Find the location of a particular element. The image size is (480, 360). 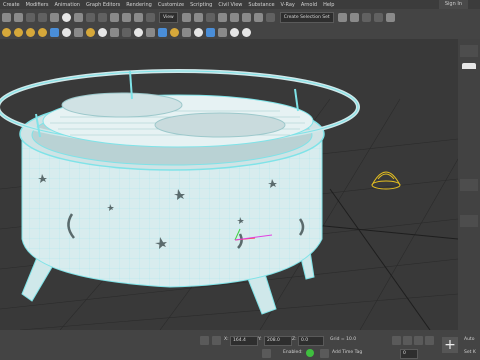

toolbar-row-secondary is located at coordinates (240, 32).